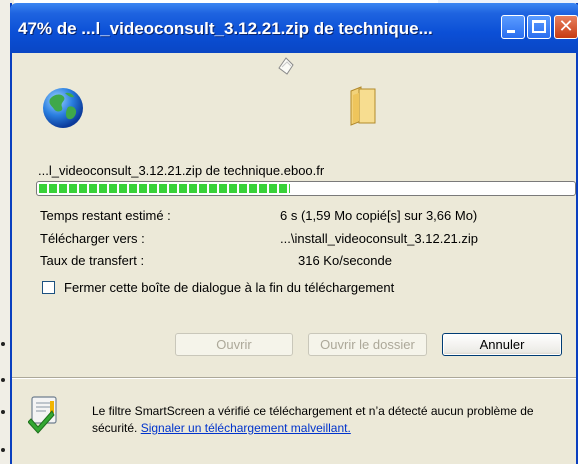 The image size is (578, 464). Describe the element at coordinates (92, 238) in the screenshot. I see `destination-label: Télécharger vers :` at that location.